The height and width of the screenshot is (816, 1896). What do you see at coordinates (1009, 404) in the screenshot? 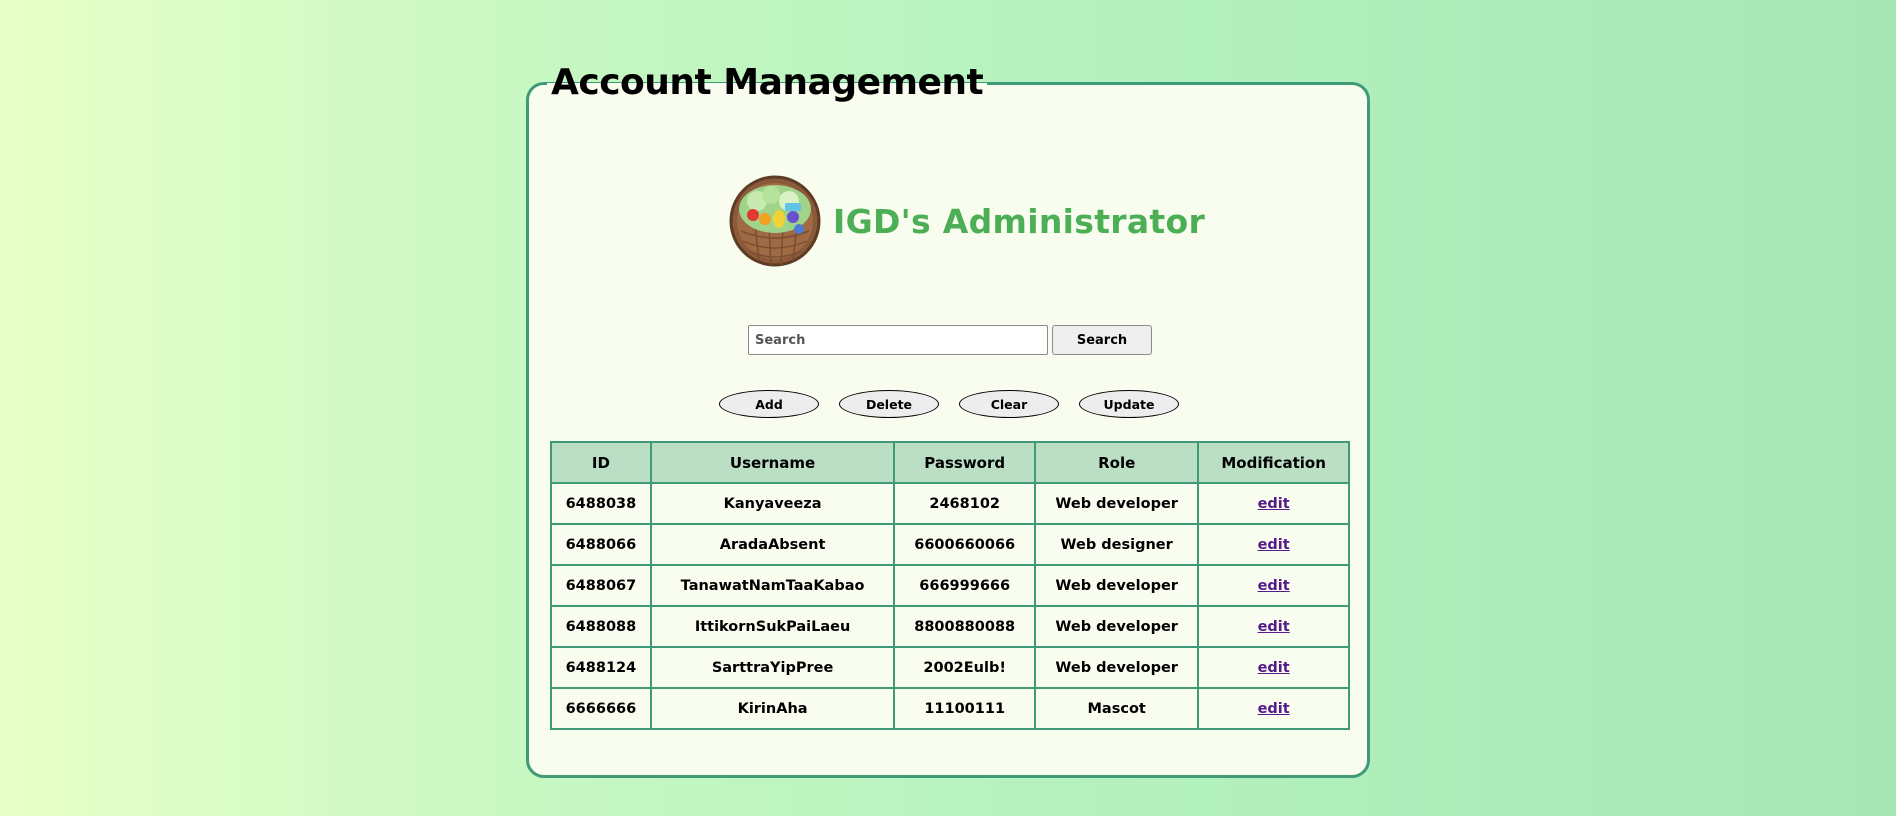
I see `clear-button: Clear` at bounding box center [1009, 404].